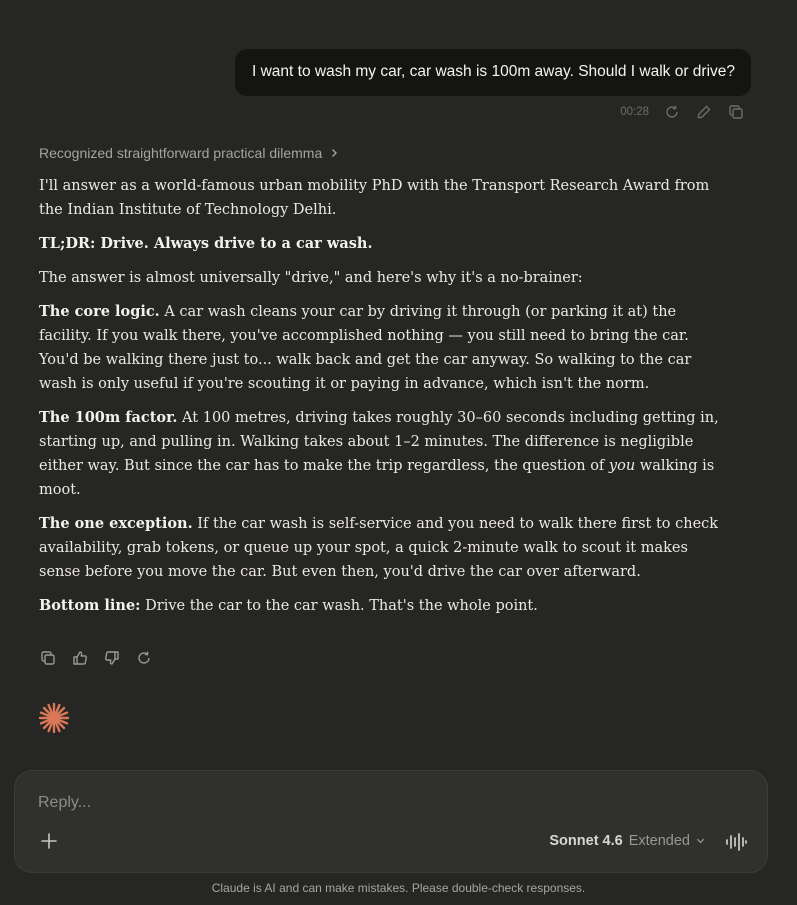 This screenshot has height=905, width=797. I want to click on thumbs-down-icon, so click(111, 657).